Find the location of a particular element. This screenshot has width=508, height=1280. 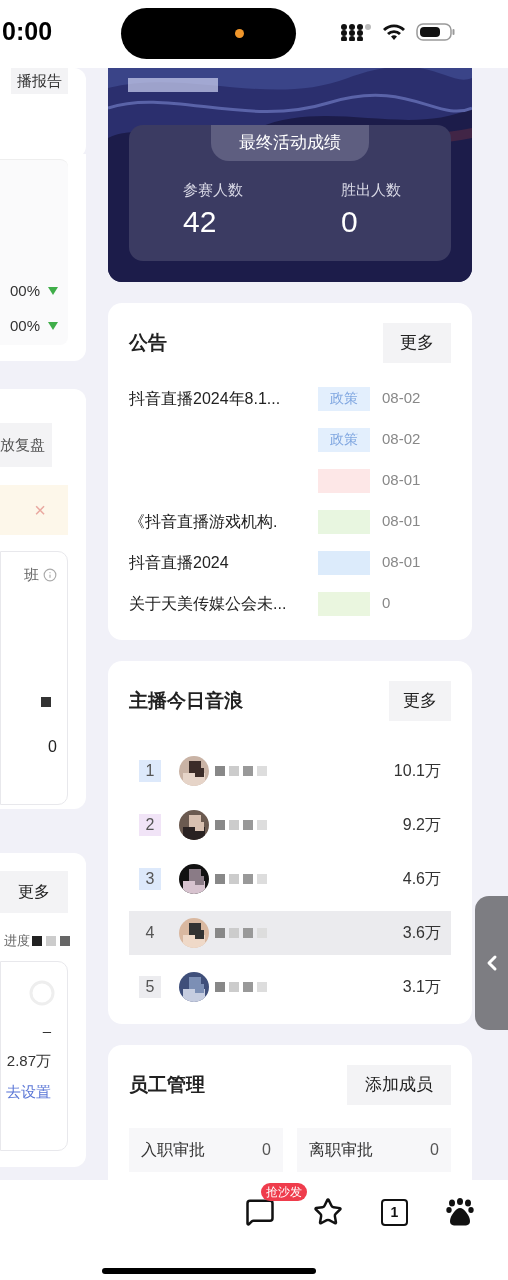

wifi-icon is located at coordinates (394, 32).